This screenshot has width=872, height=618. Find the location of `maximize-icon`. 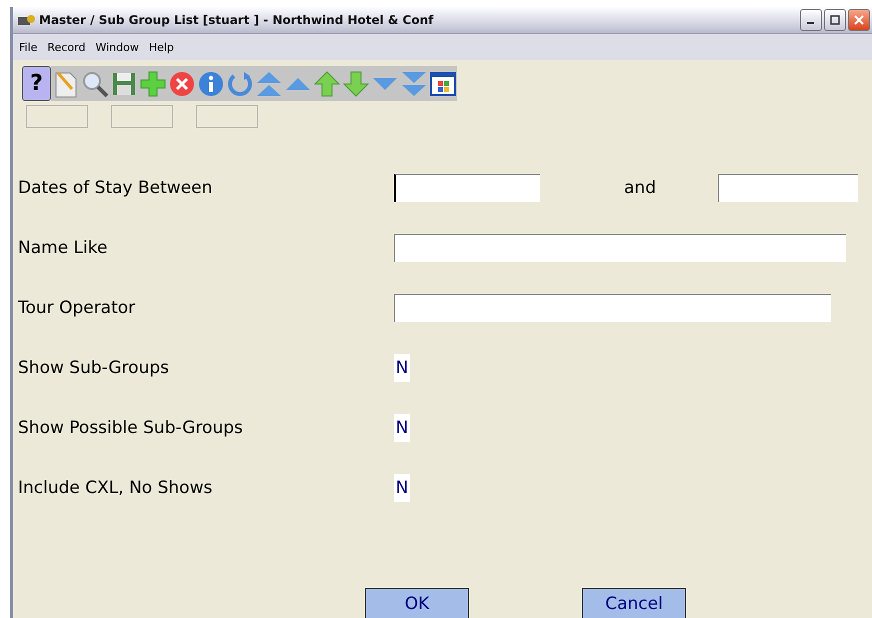

maximize-icon is located at coordinates (835, 20).